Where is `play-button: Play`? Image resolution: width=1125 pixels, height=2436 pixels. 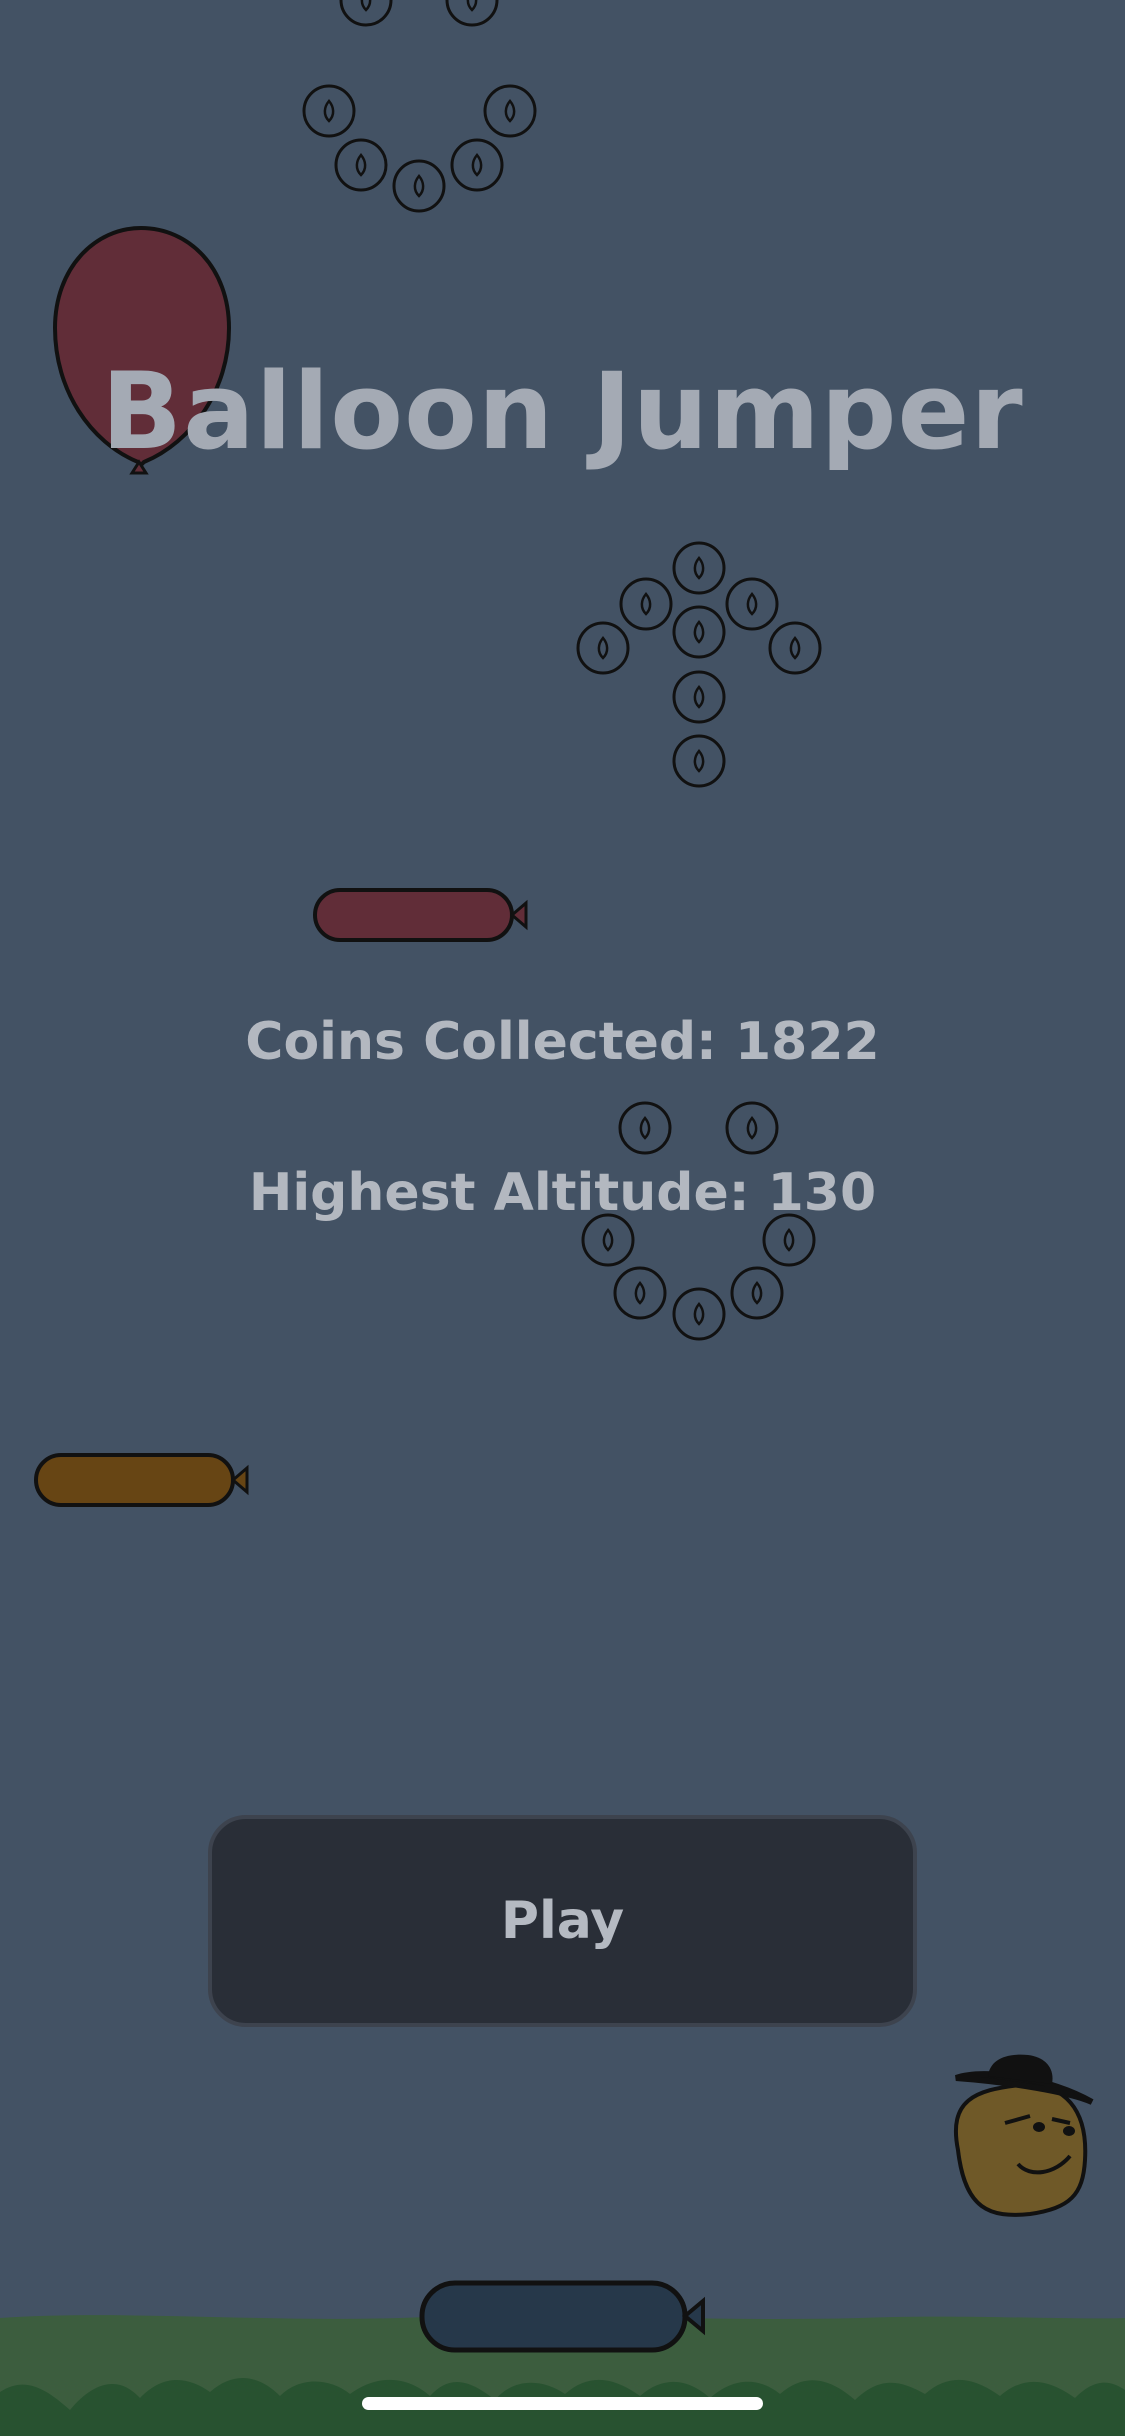
play-button: Play is located at coordinates (562, 1921).